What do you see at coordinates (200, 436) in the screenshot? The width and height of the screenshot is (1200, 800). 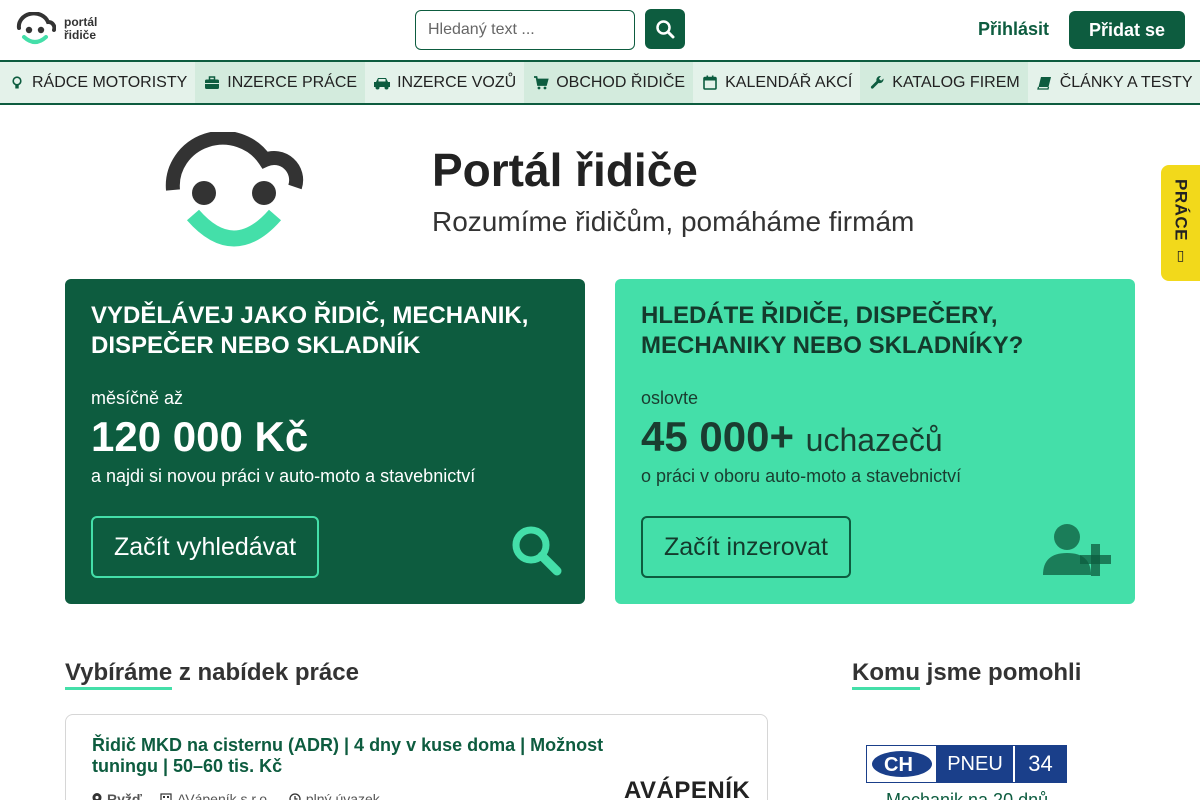 I see `card-big-value: 120 000 Kč` at bounding box center [200, 436].